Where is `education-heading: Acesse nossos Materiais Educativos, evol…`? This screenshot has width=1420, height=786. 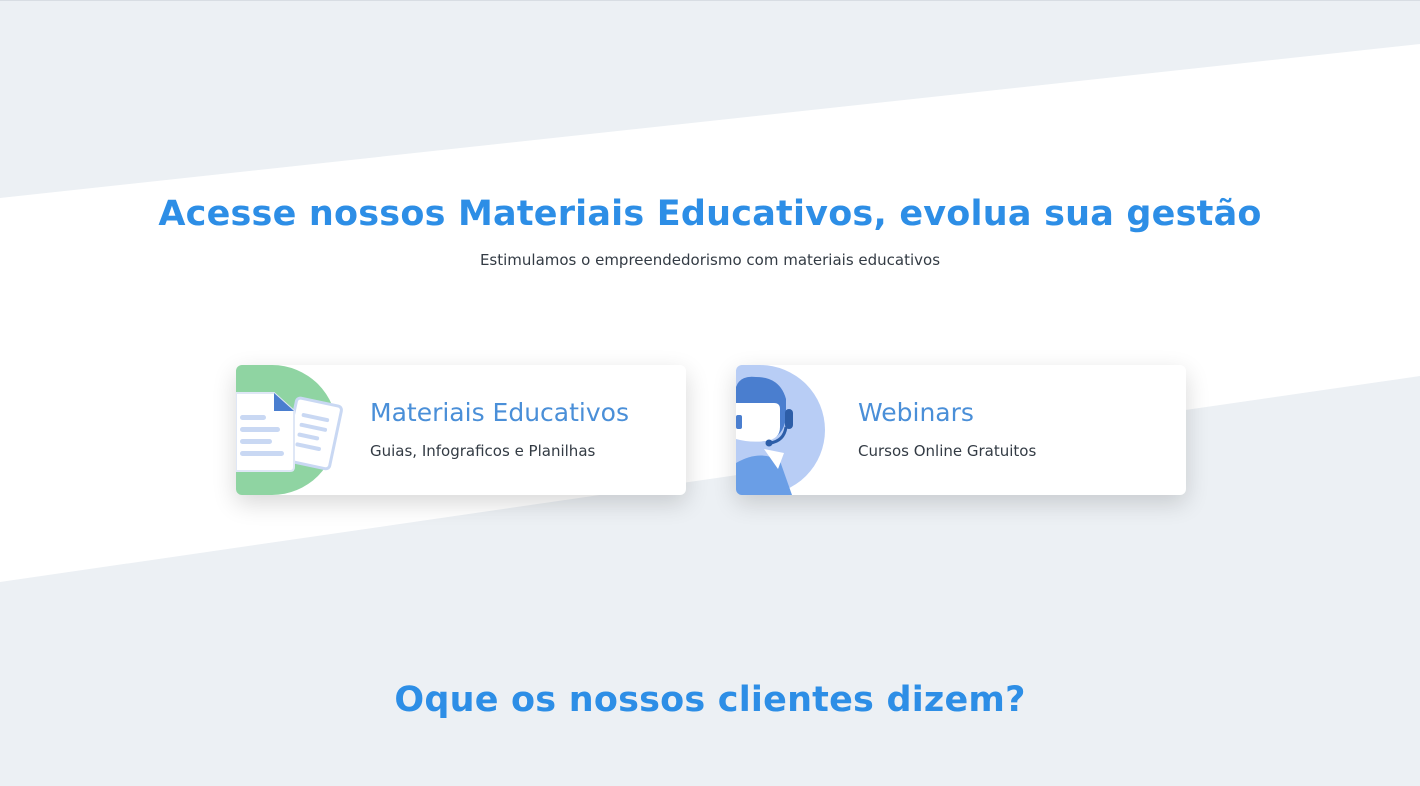 education-heading: Acesse nossos Materiais Educativos, evol… is located at coordinates (710, 214).